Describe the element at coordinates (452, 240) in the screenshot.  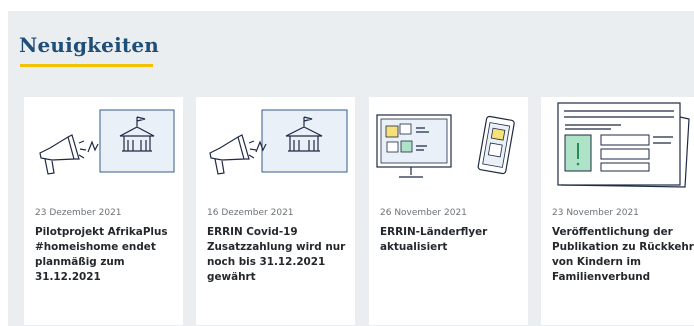
I see `news-headline: ERRIN-Länderflyer aktualisiert` at that location.